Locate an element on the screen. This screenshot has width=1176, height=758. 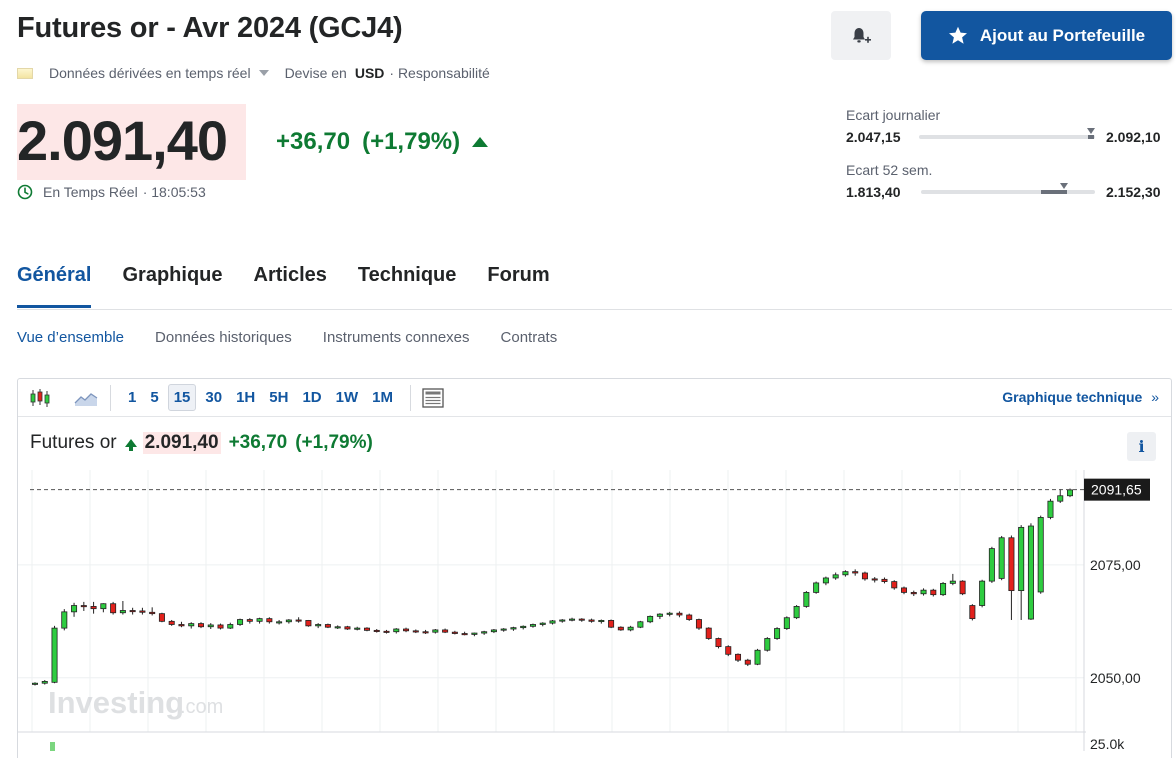
subtab-overview: Vue d’ensemble is located at coordinates (70, 337).